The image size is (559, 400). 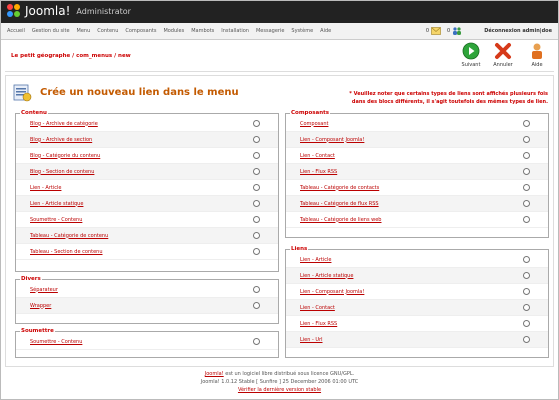 I want to click on link-type-label: Wrapper, so click(x=141, y=306).